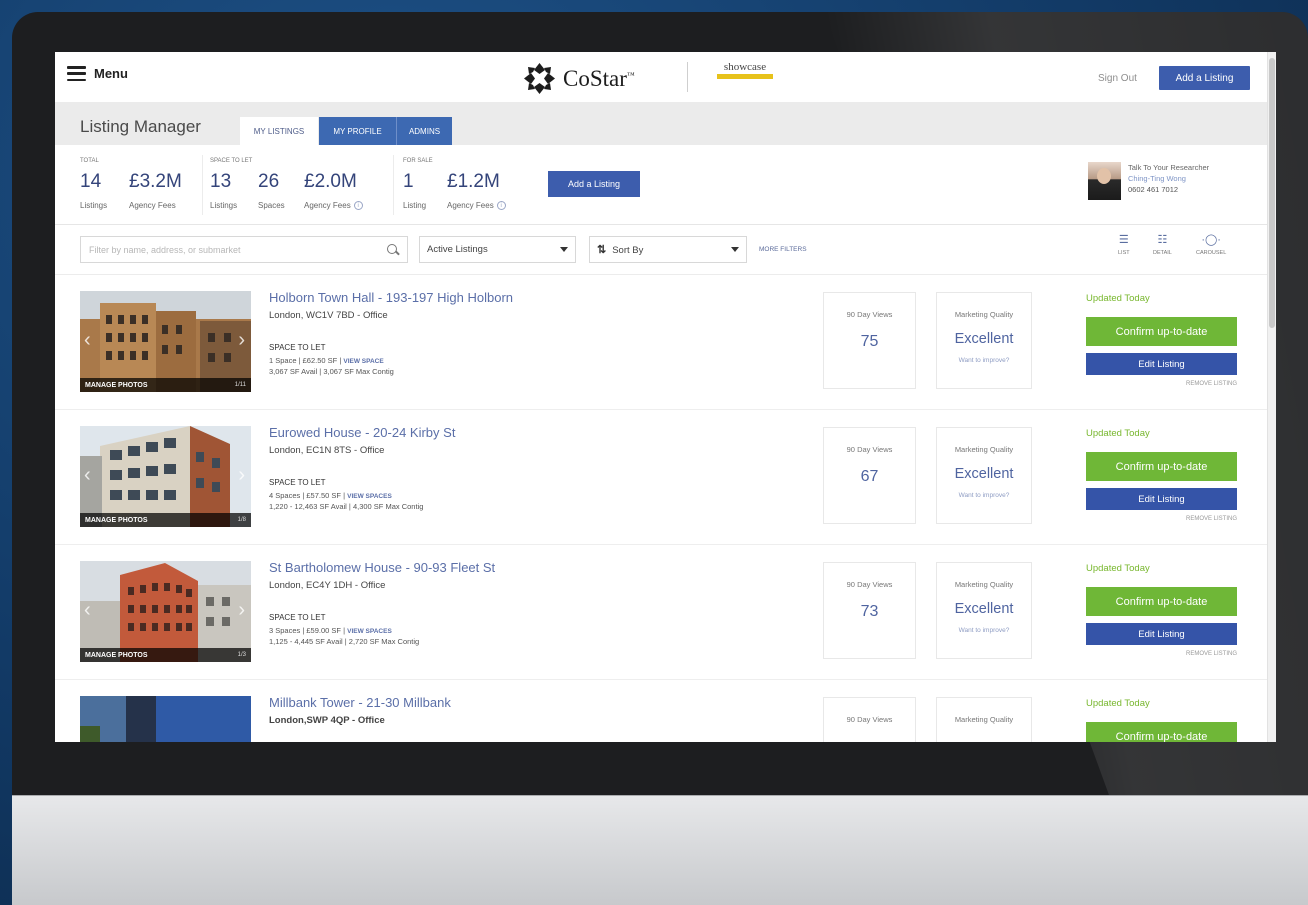  What do you see at coordinates (391, 297) in the screenshot?
I see `listing-title: Holborn Town Hall - 193-197 High Holborn` at bounding box center [391, 297].